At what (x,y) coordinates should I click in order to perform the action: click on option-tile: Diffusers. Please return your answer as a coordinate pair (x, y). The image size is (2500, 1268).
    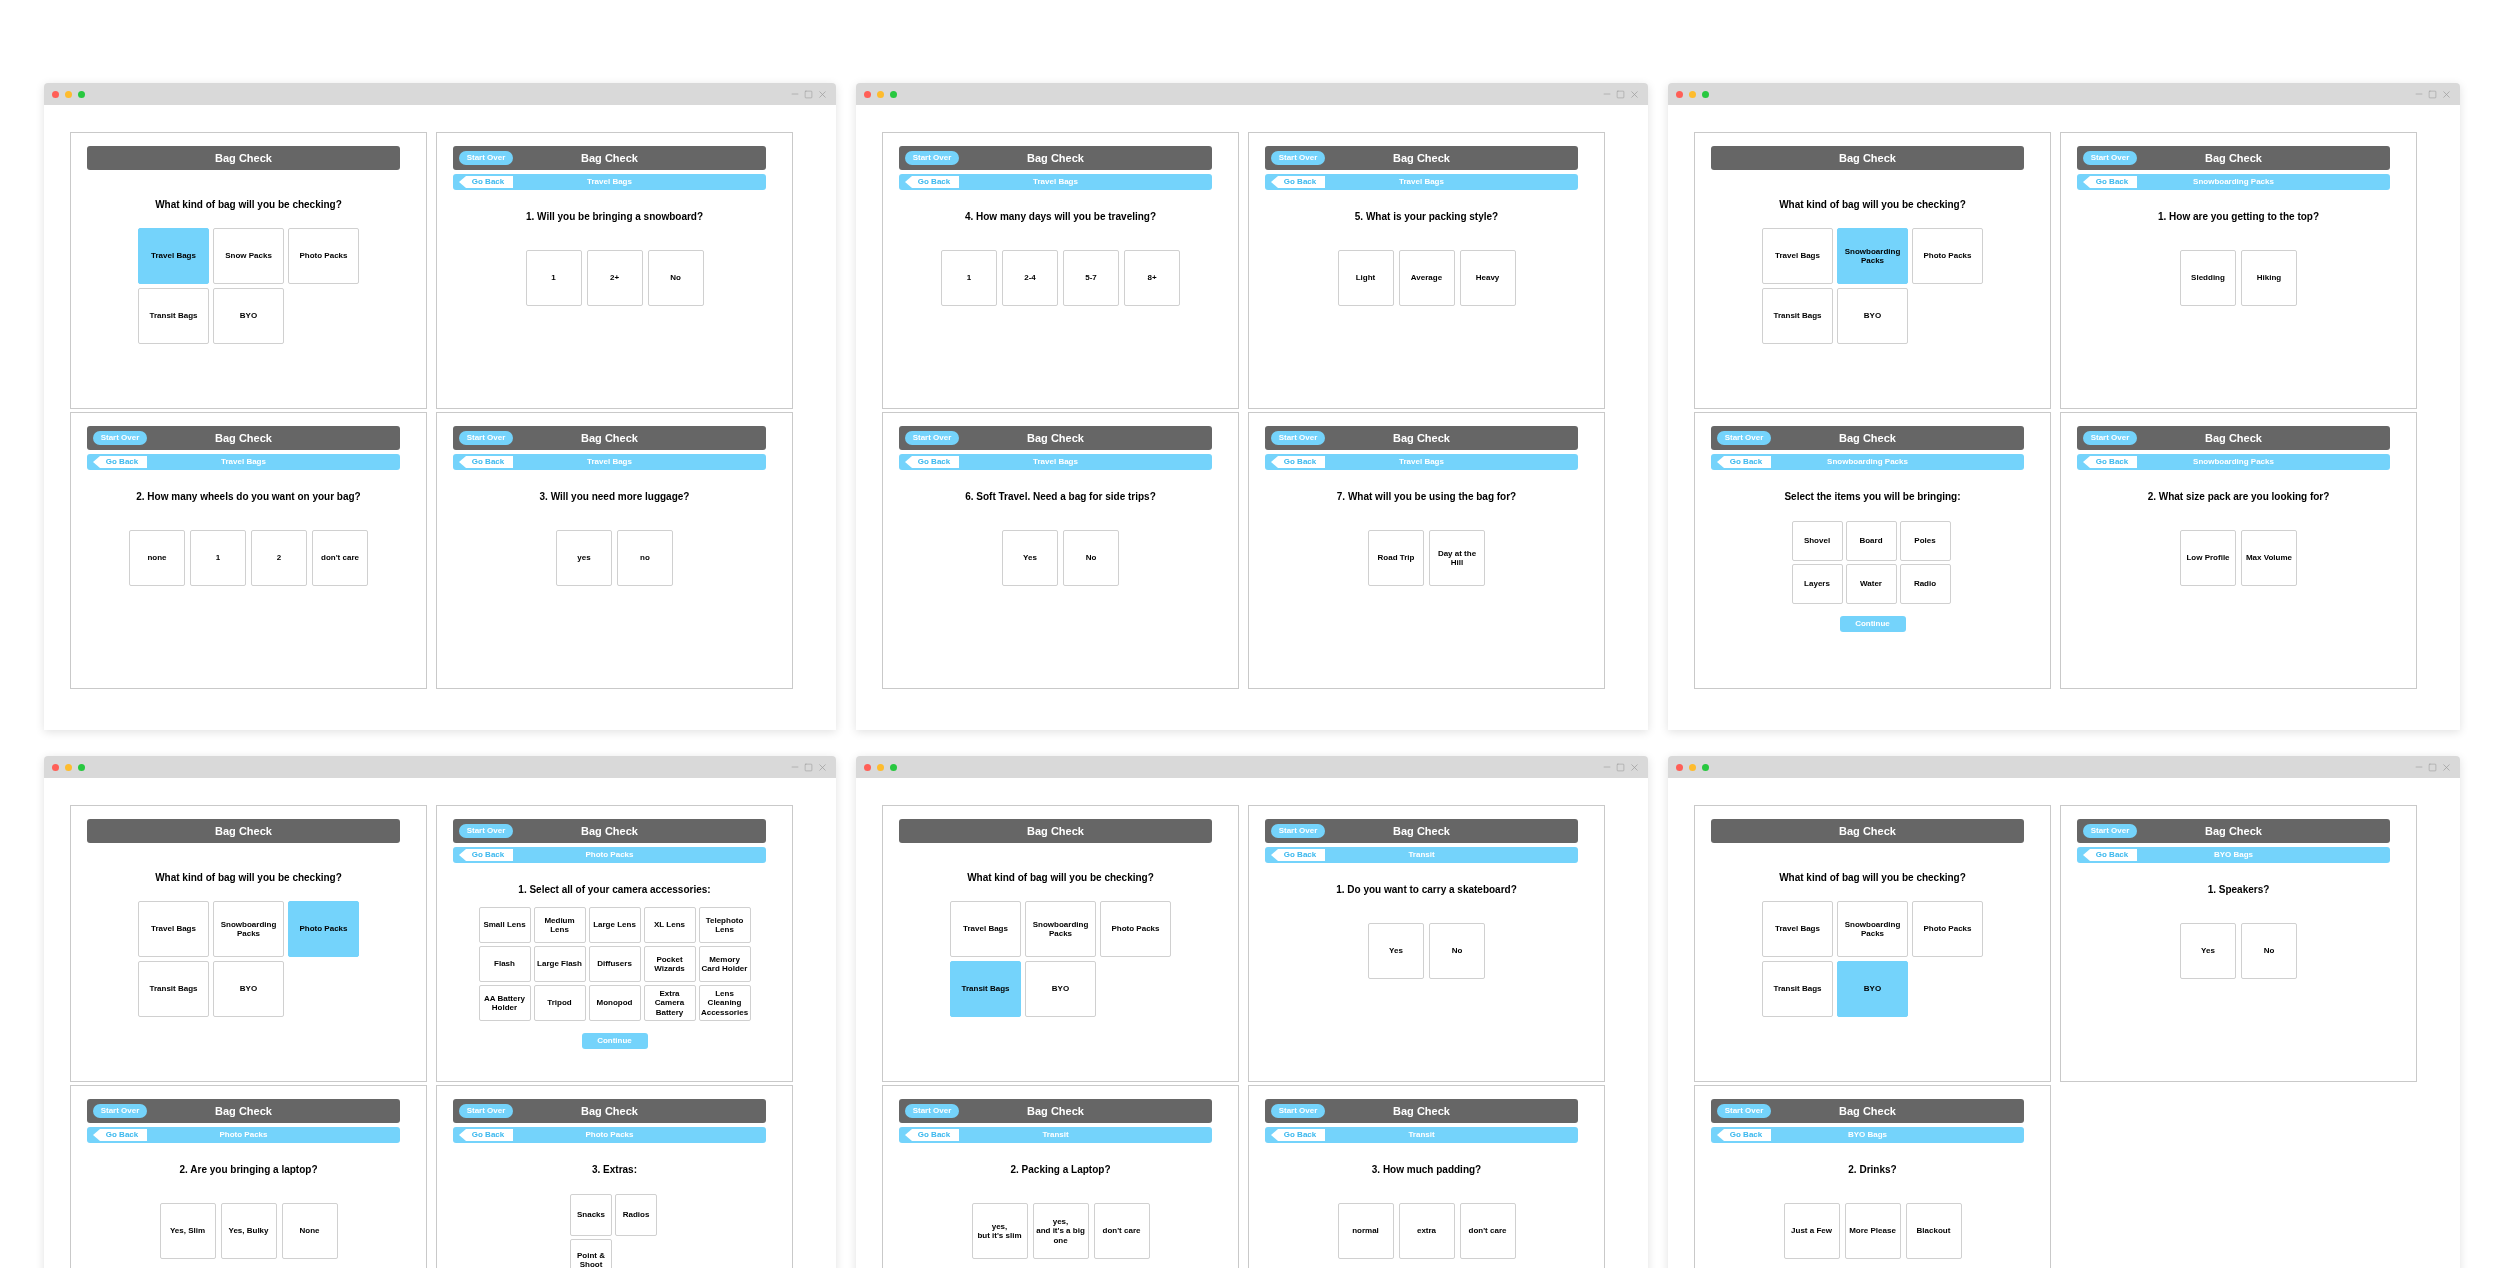
    Looking at the image, I should click on (614, 964).